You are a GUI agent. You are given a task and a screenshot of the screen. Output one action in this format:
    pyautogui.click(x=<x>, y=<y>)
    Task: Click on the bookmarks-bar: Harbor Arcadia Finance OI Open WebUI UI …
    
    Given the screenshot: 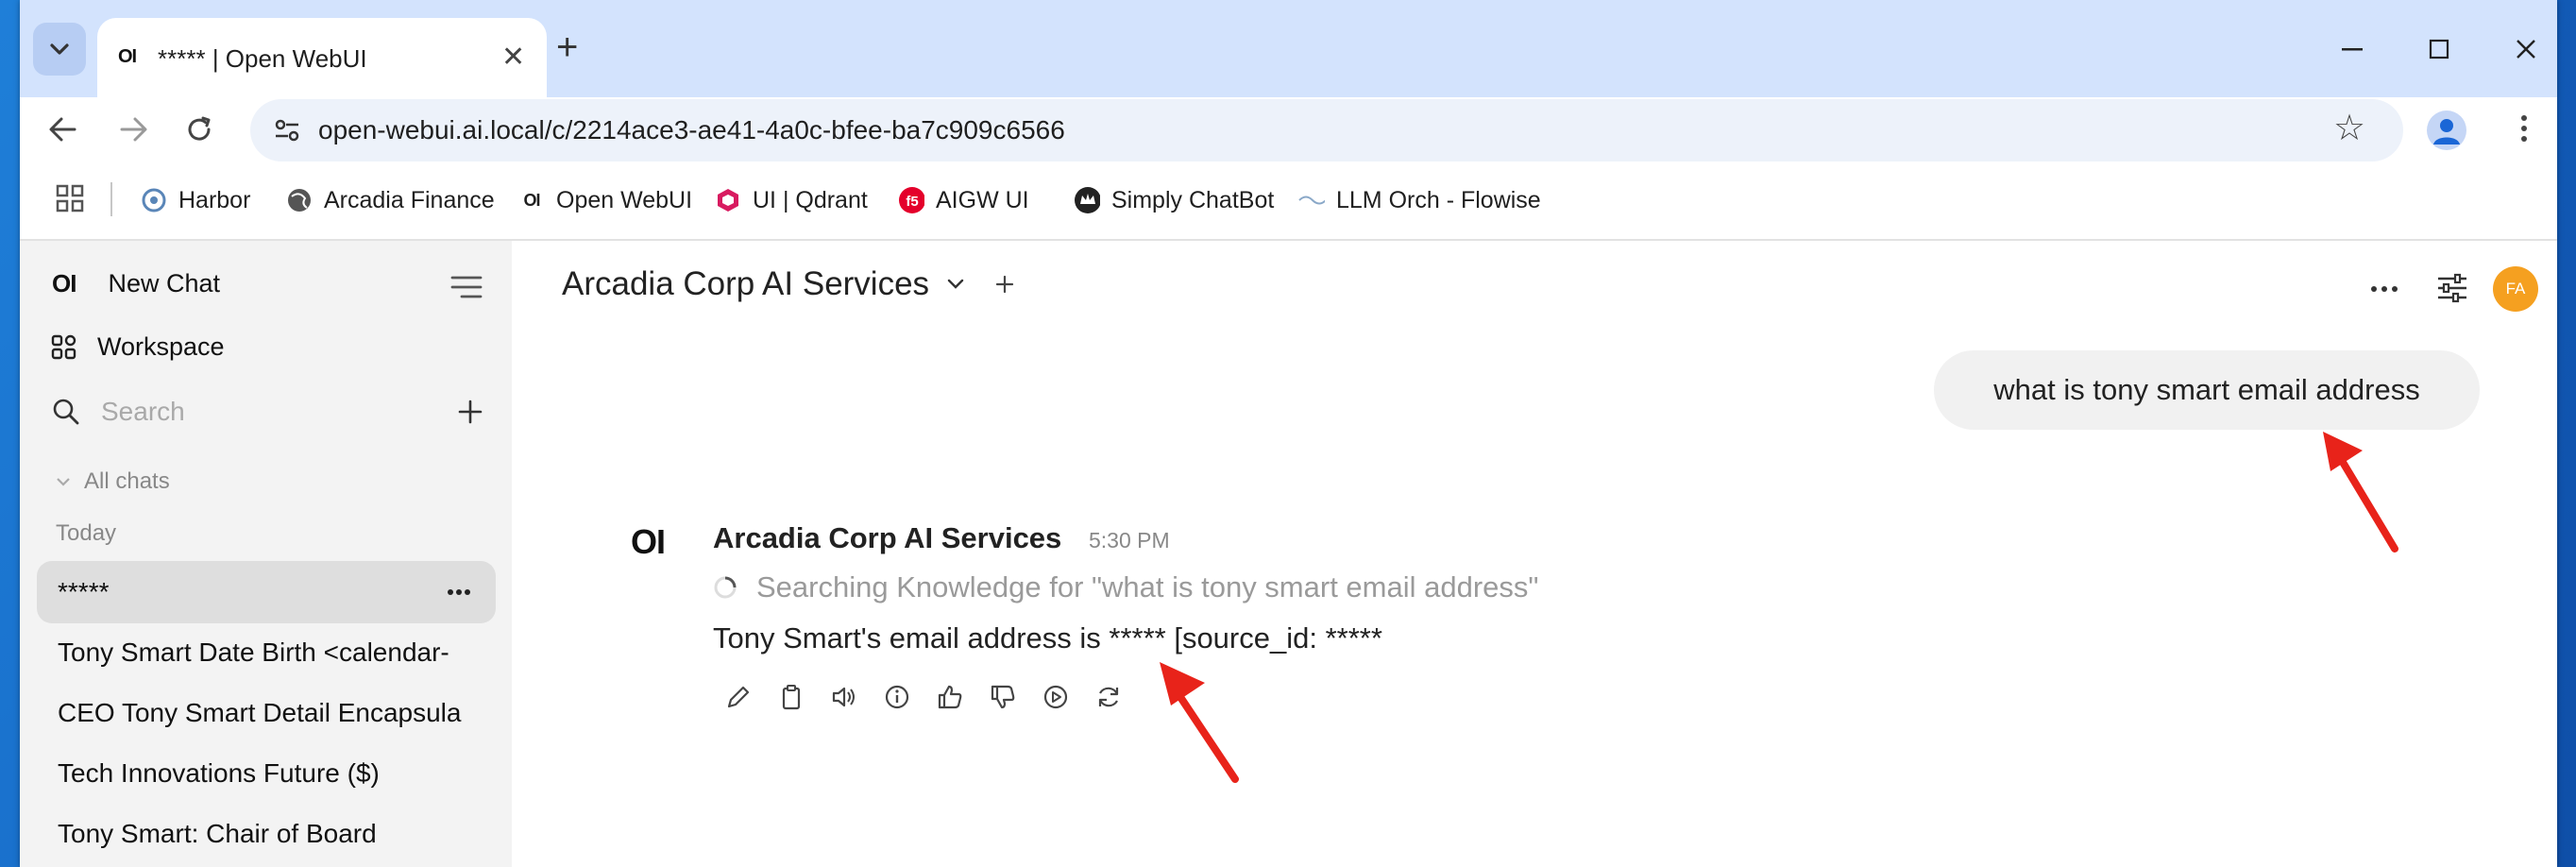 What is the action you would take?
    pyautogui.click(x=1288, y=201)
    